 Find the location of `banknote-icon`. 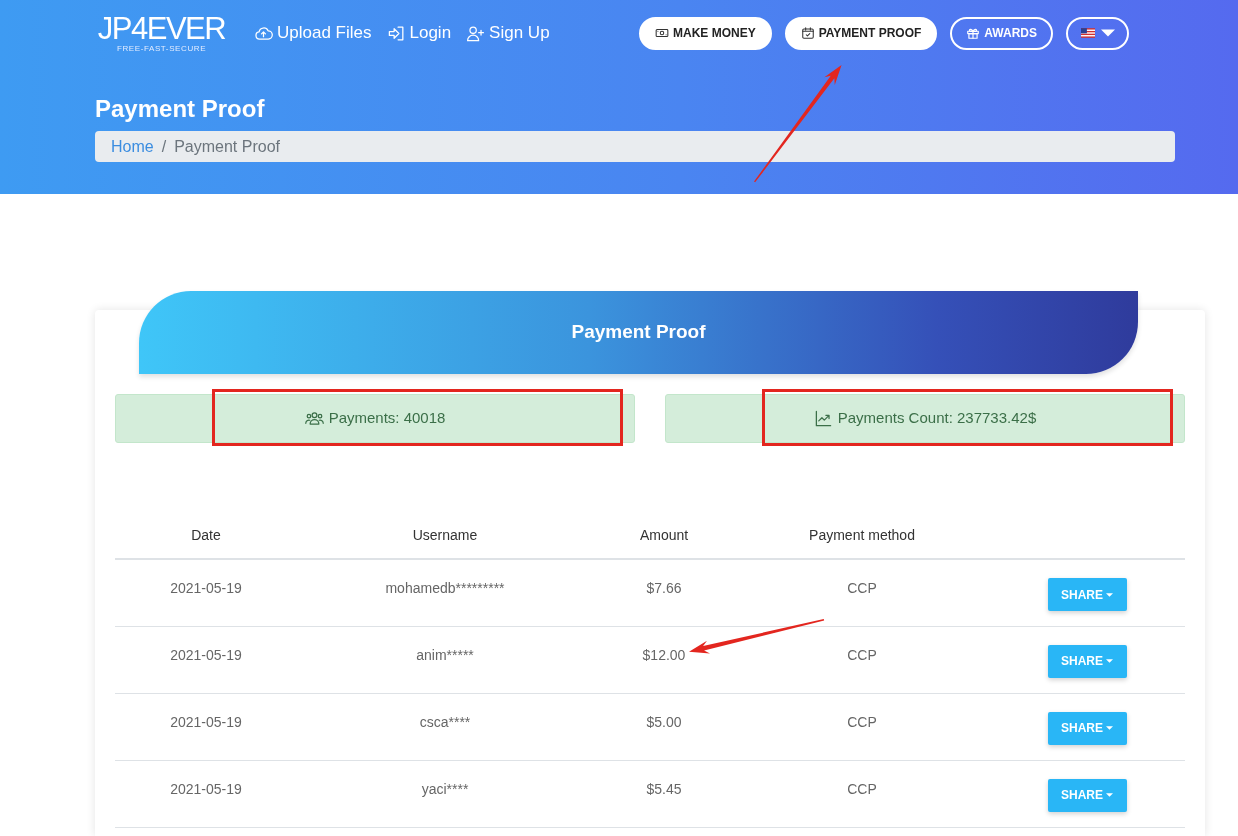

banknote-icon is located at coordinates (662, 33).